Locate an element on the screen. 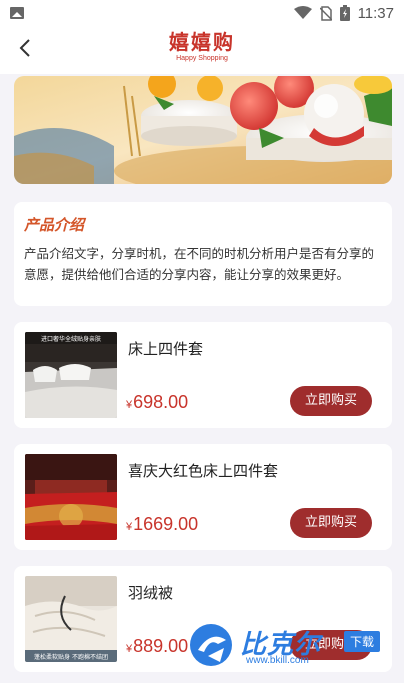  price-value: 889.00 is located at coordinates (161, 646).